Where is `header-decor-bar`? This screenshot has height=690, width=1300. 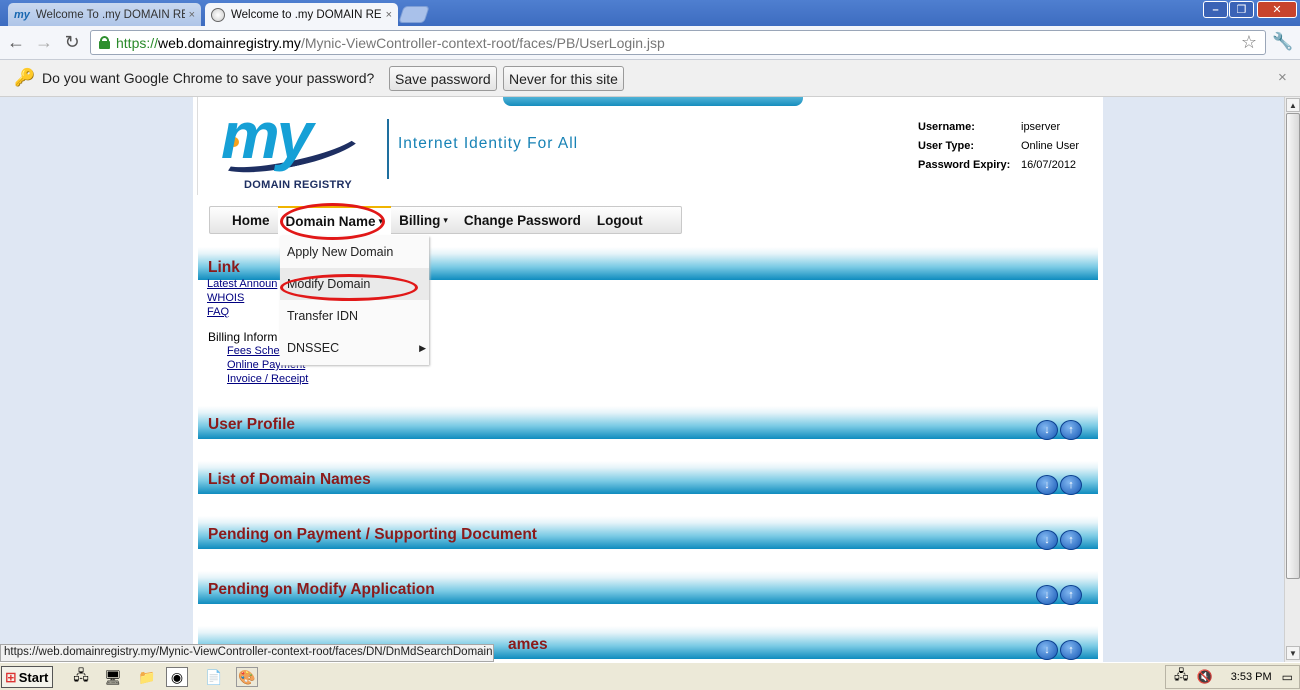 header-decor-bar is located at coordinates (653, 101).